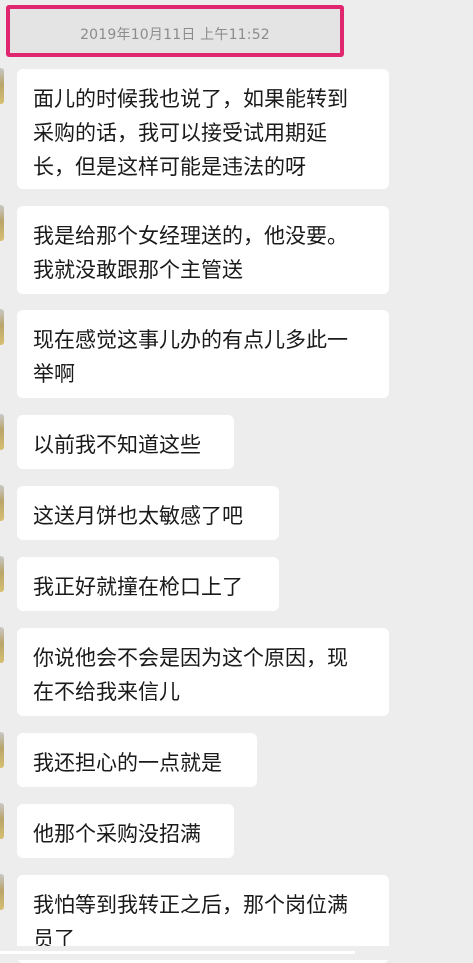 This screenshot has height=963, width=473. I want to click on timestamp-highlight: 2019年10月11日 上午11:52, so click(175, 31).